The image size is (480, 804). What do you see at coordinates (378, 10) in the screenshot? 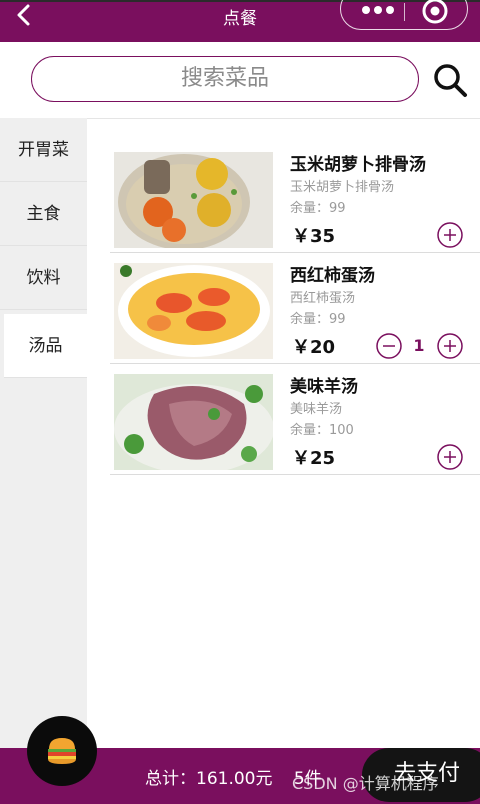
I see `more-dots-icon` at bounding box center [378, 10].